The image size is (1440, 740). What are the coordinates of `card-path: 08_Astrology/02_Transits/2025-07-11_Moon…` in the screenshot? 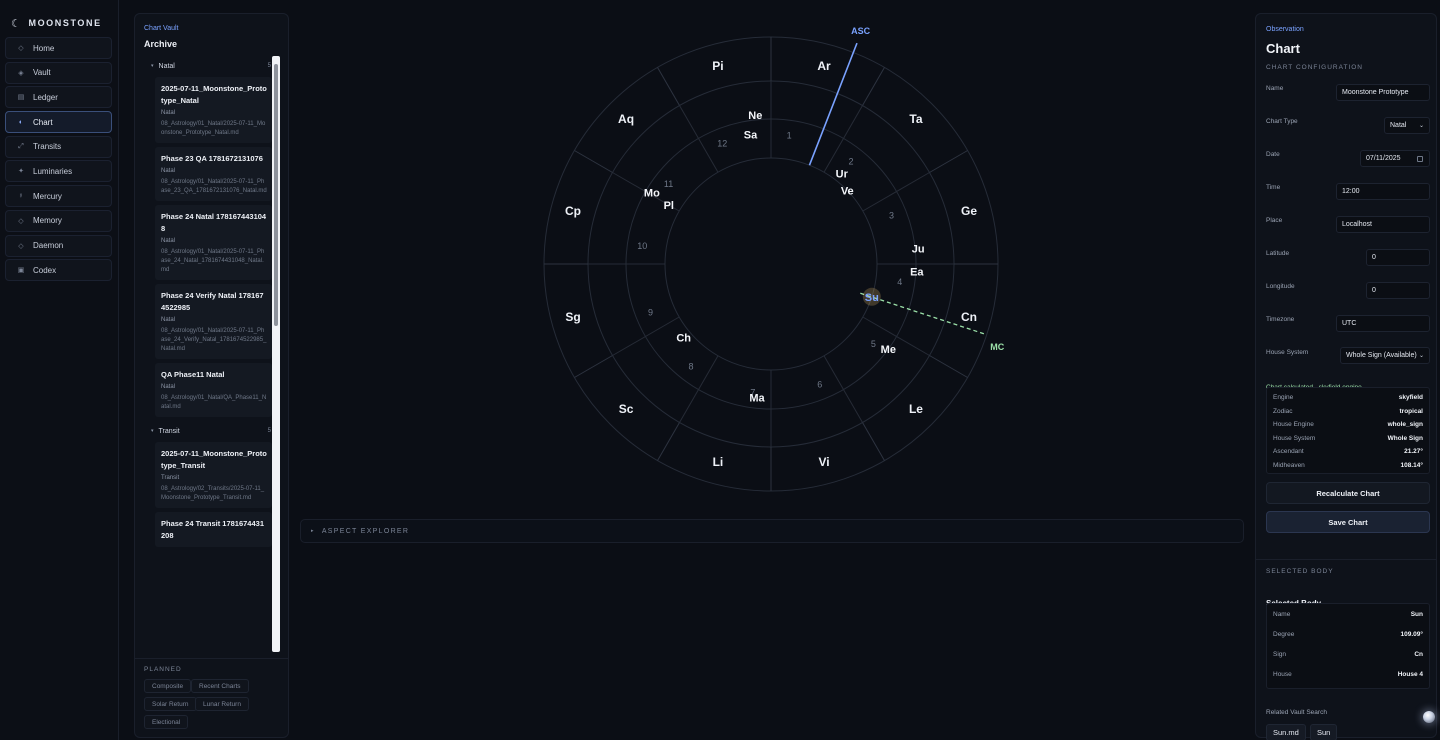 It's located at (213, 493).